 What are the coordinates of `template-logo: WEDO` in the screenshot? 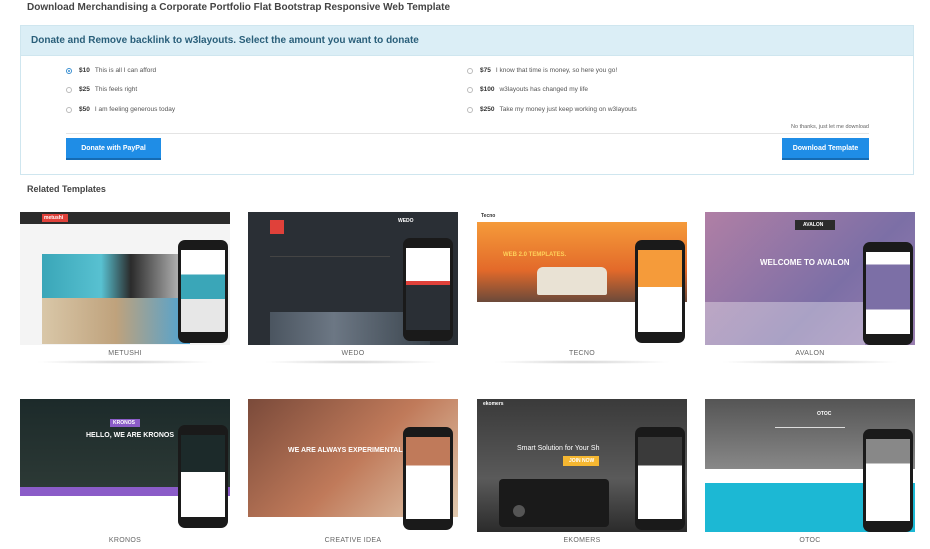 It's located at (406, 221).